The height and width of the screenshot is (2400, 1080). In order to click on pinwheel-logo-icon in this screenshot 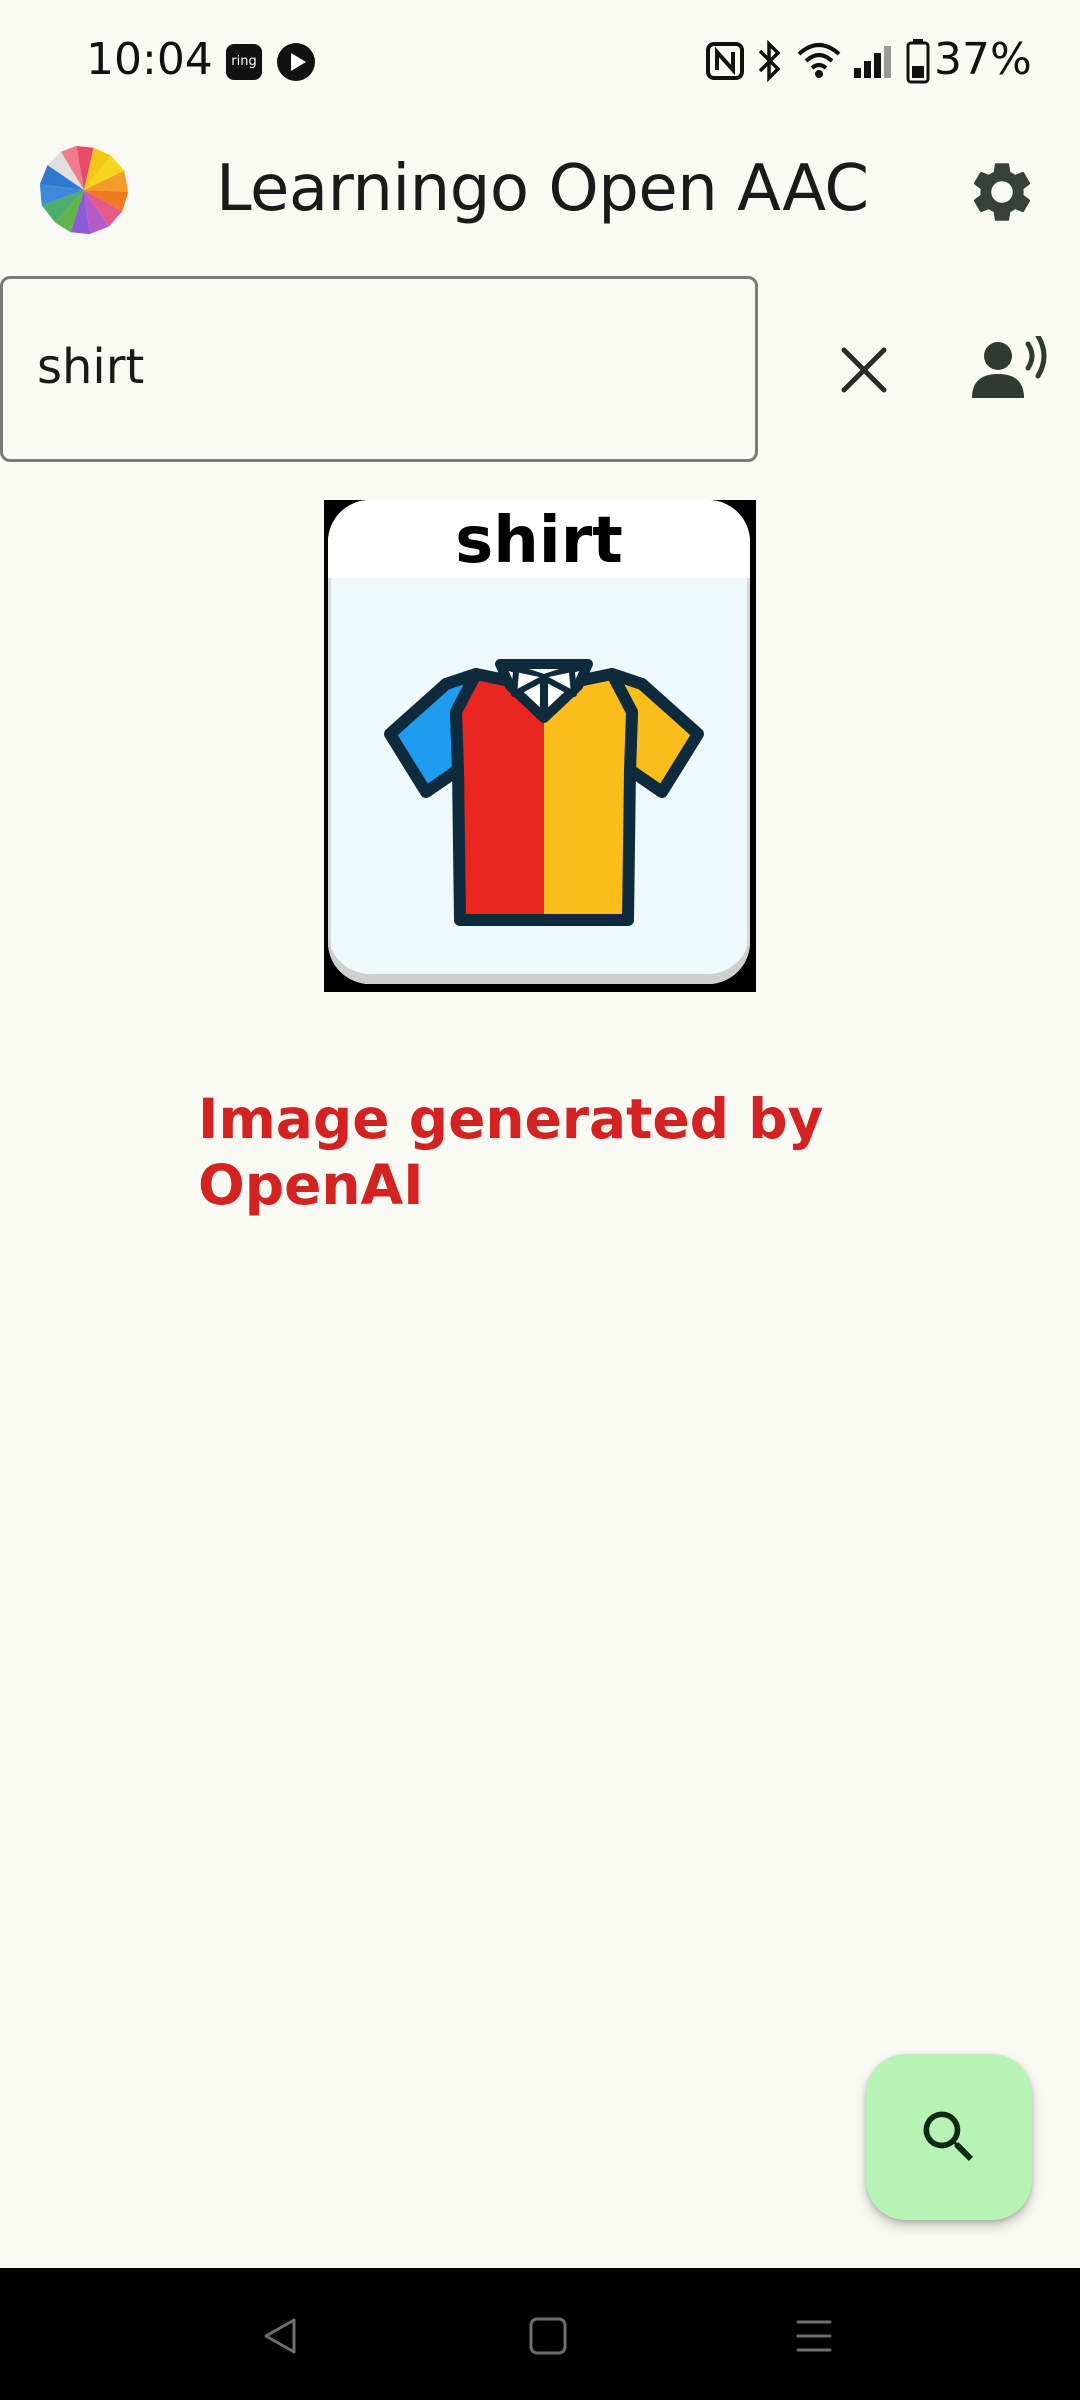, I will do `click(84, 190)`.